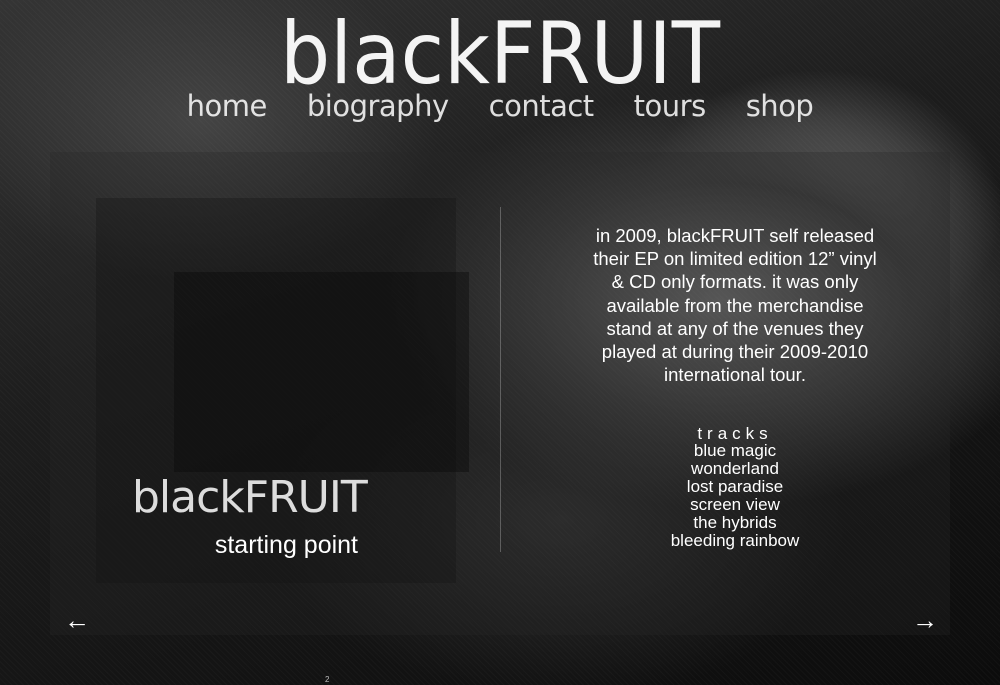 The image size is (1000, 685). I want to click on nav-biography-link: biography, so click(378, 106).